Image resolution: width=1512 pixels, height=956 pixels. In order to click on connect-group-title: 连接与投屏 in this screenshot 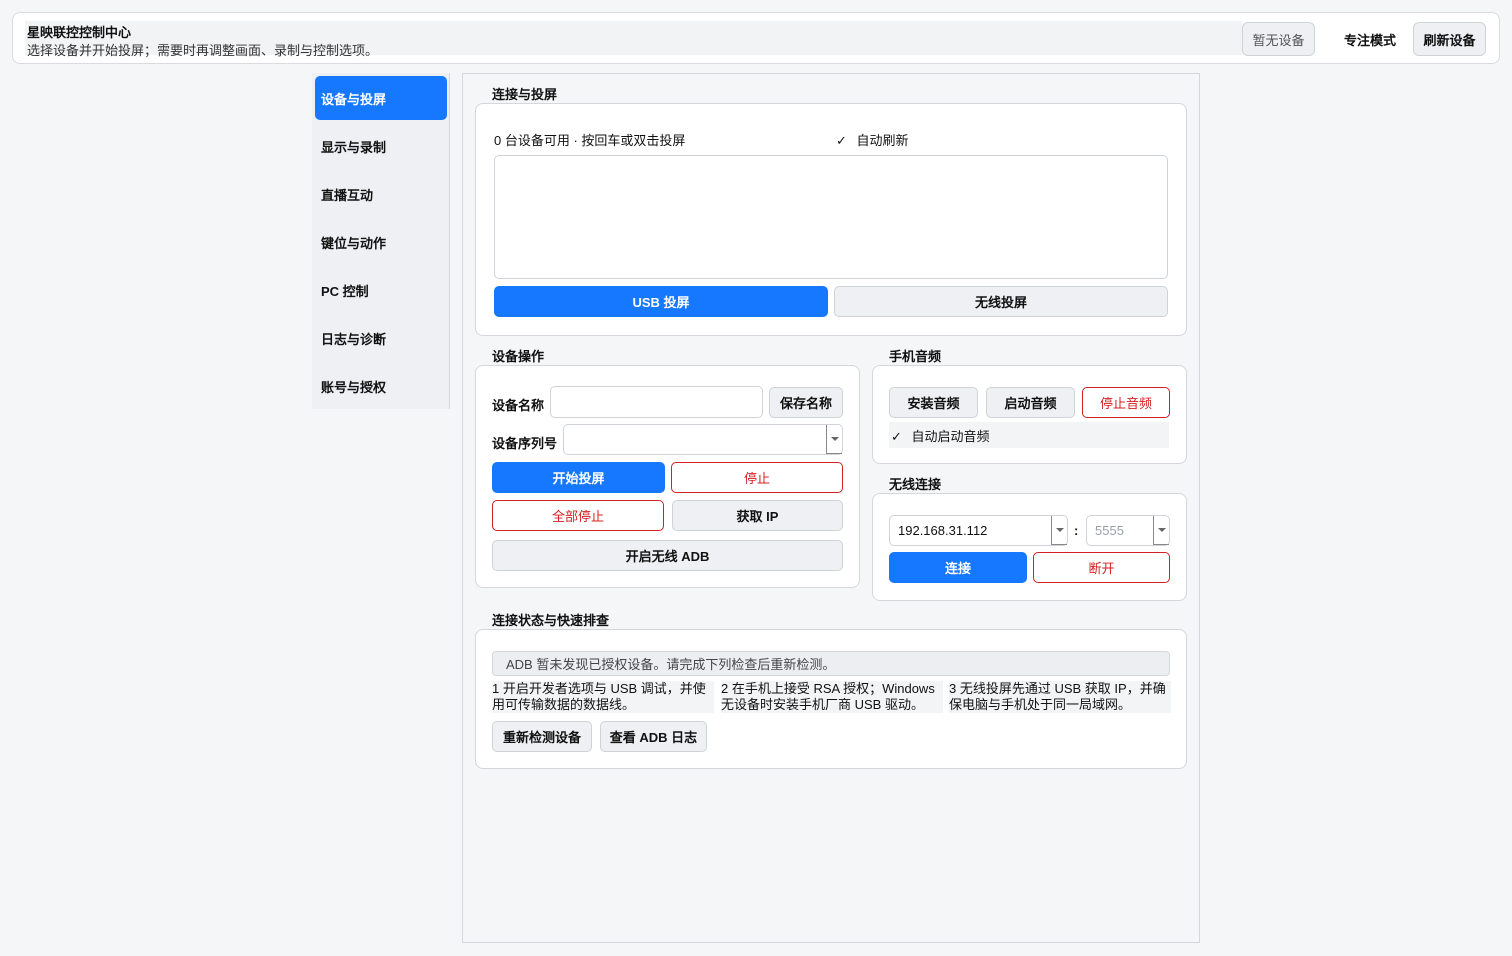, I will do `click(525, 95)`.